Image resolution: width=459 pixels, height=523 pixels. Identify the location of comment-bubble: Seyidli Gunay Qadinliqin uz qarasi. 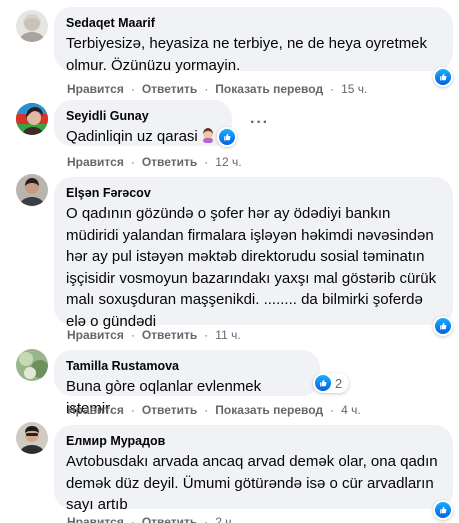
(143, 123).